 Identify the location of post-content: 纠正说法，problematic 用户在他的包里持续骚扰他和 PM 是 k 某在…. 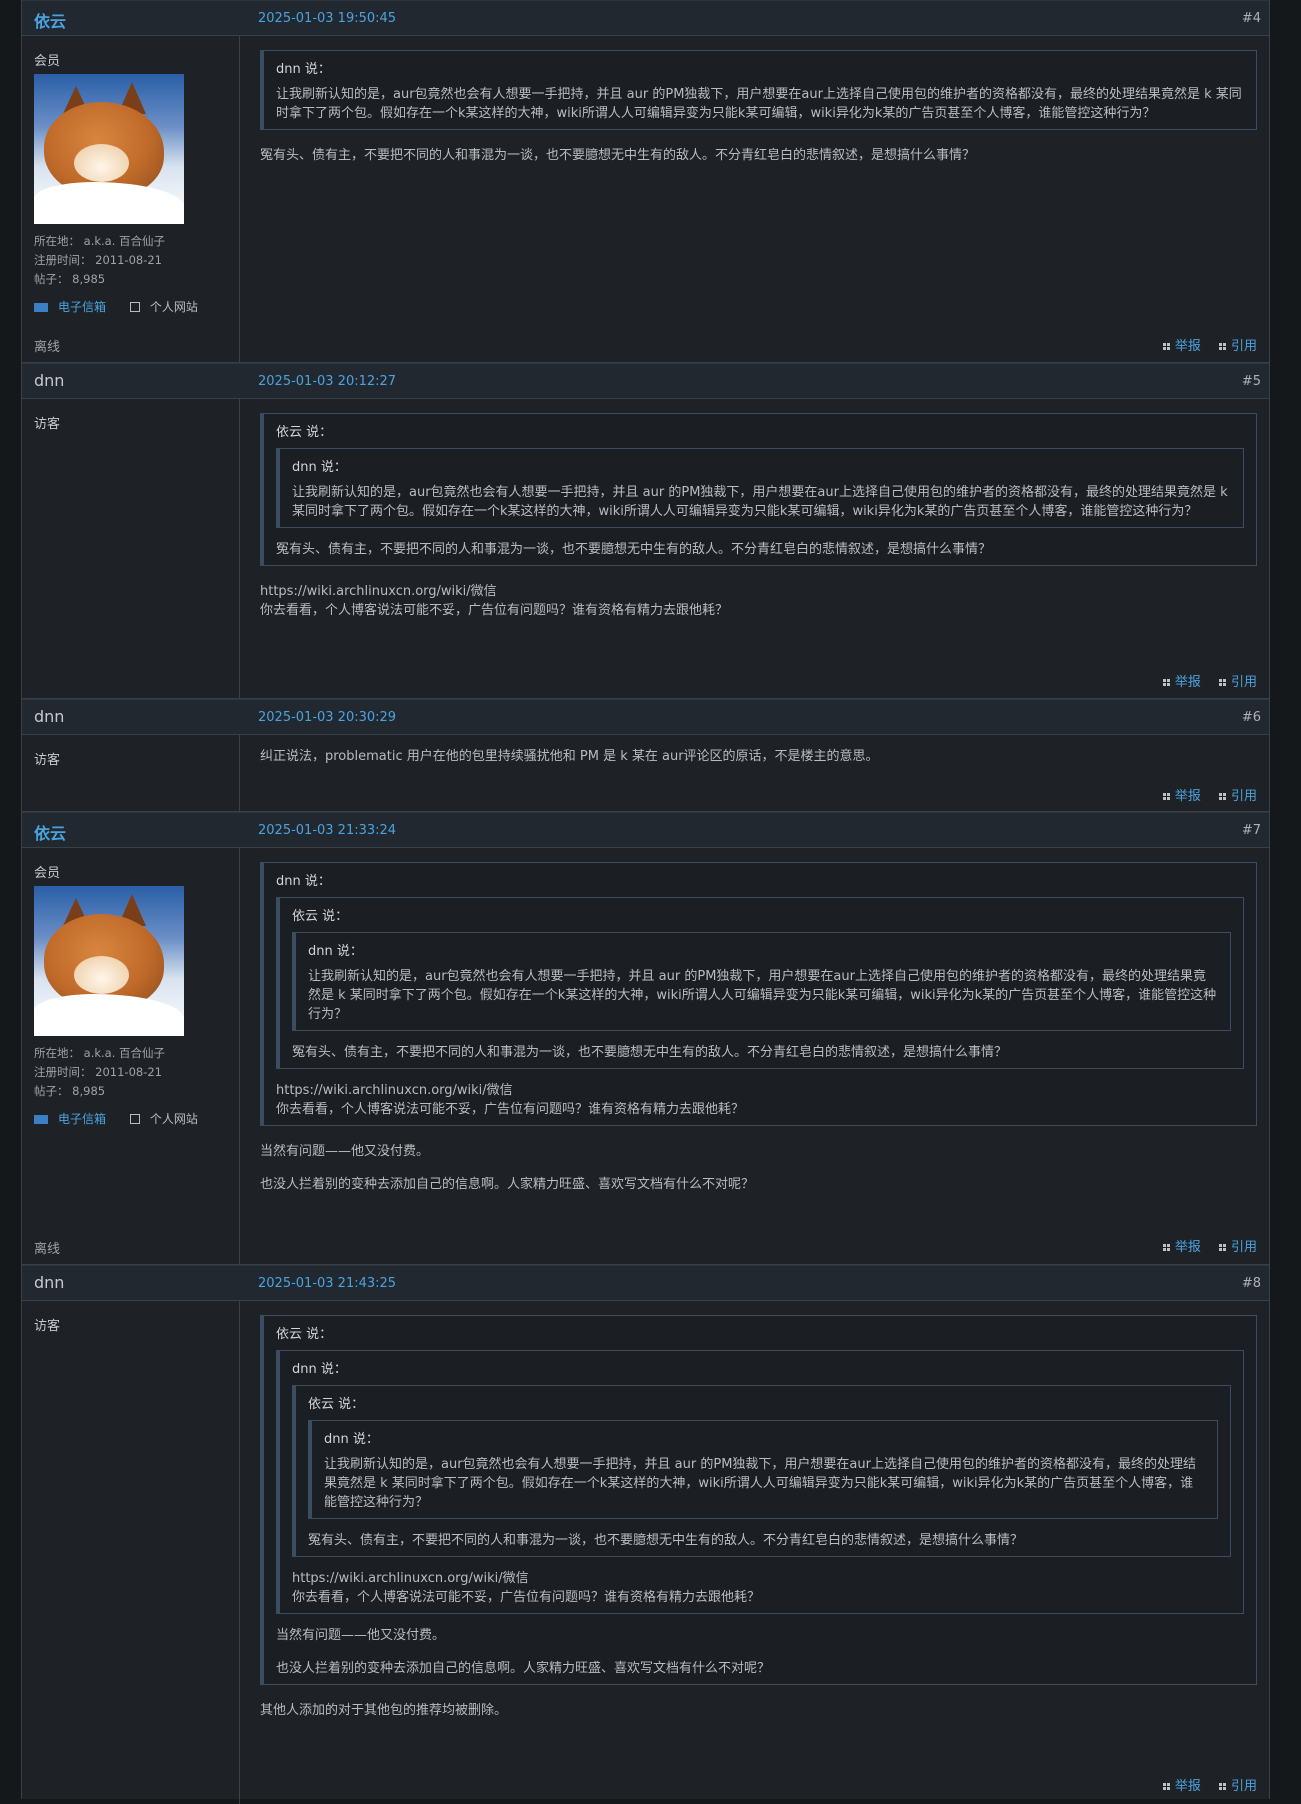
(754, 773).